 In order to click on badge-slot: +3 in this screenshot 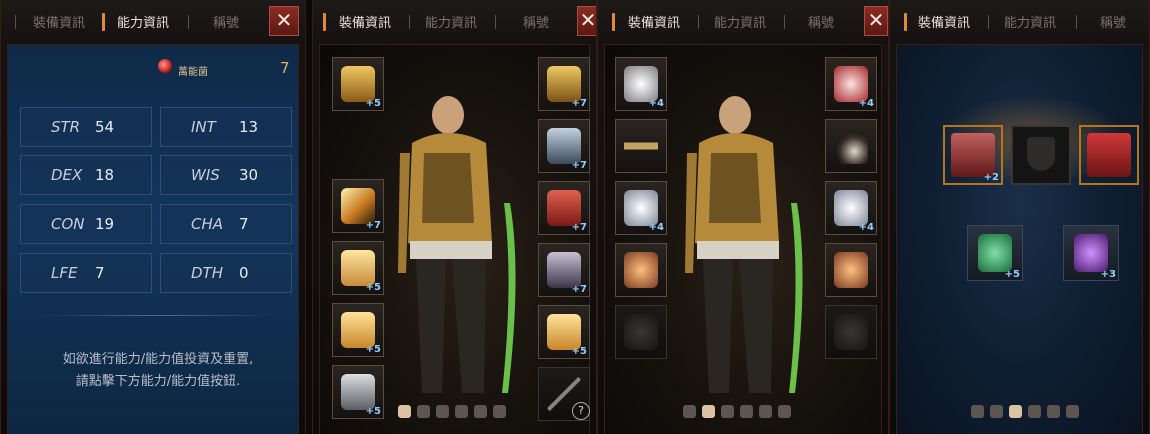, I will do `click(1091, 253)`.